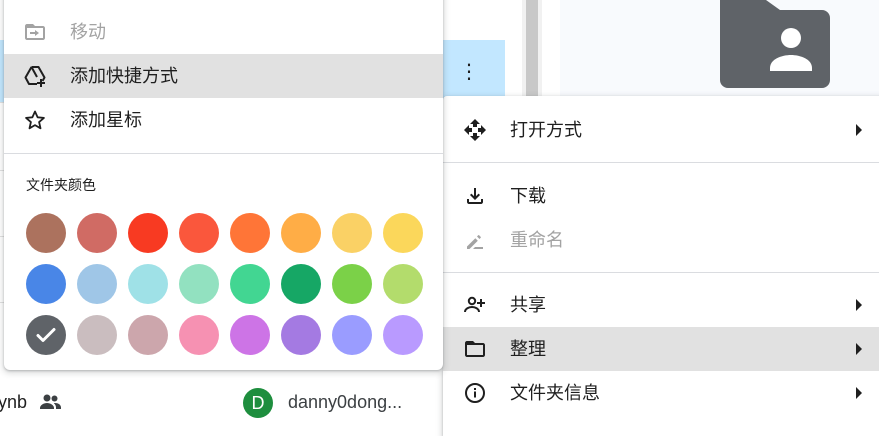 The width and height of the screenshot is (879, 436). I want to click on open-with-icon, so click(475, 130).